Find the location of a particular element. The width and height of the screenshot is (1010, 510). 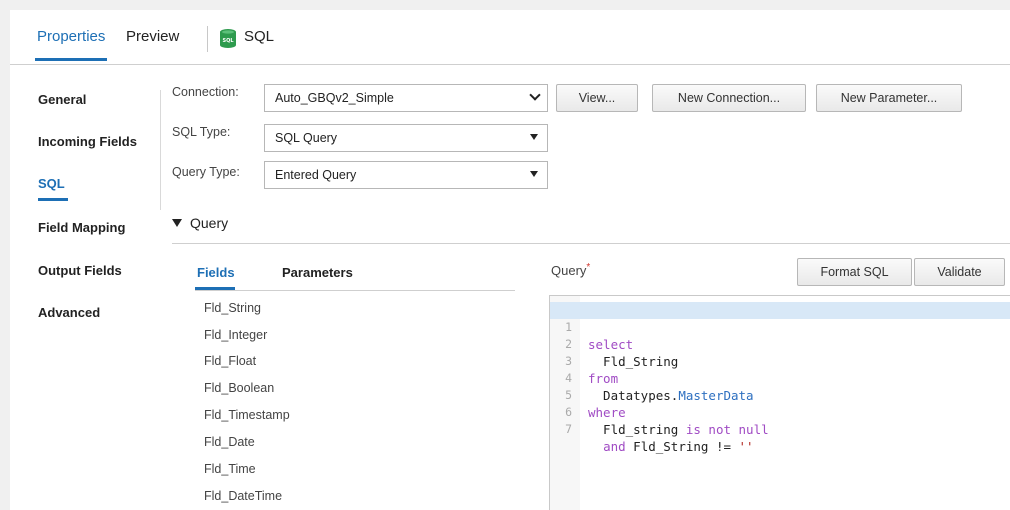

field-list-item: Fld_String is located at coordinates (232, 308).